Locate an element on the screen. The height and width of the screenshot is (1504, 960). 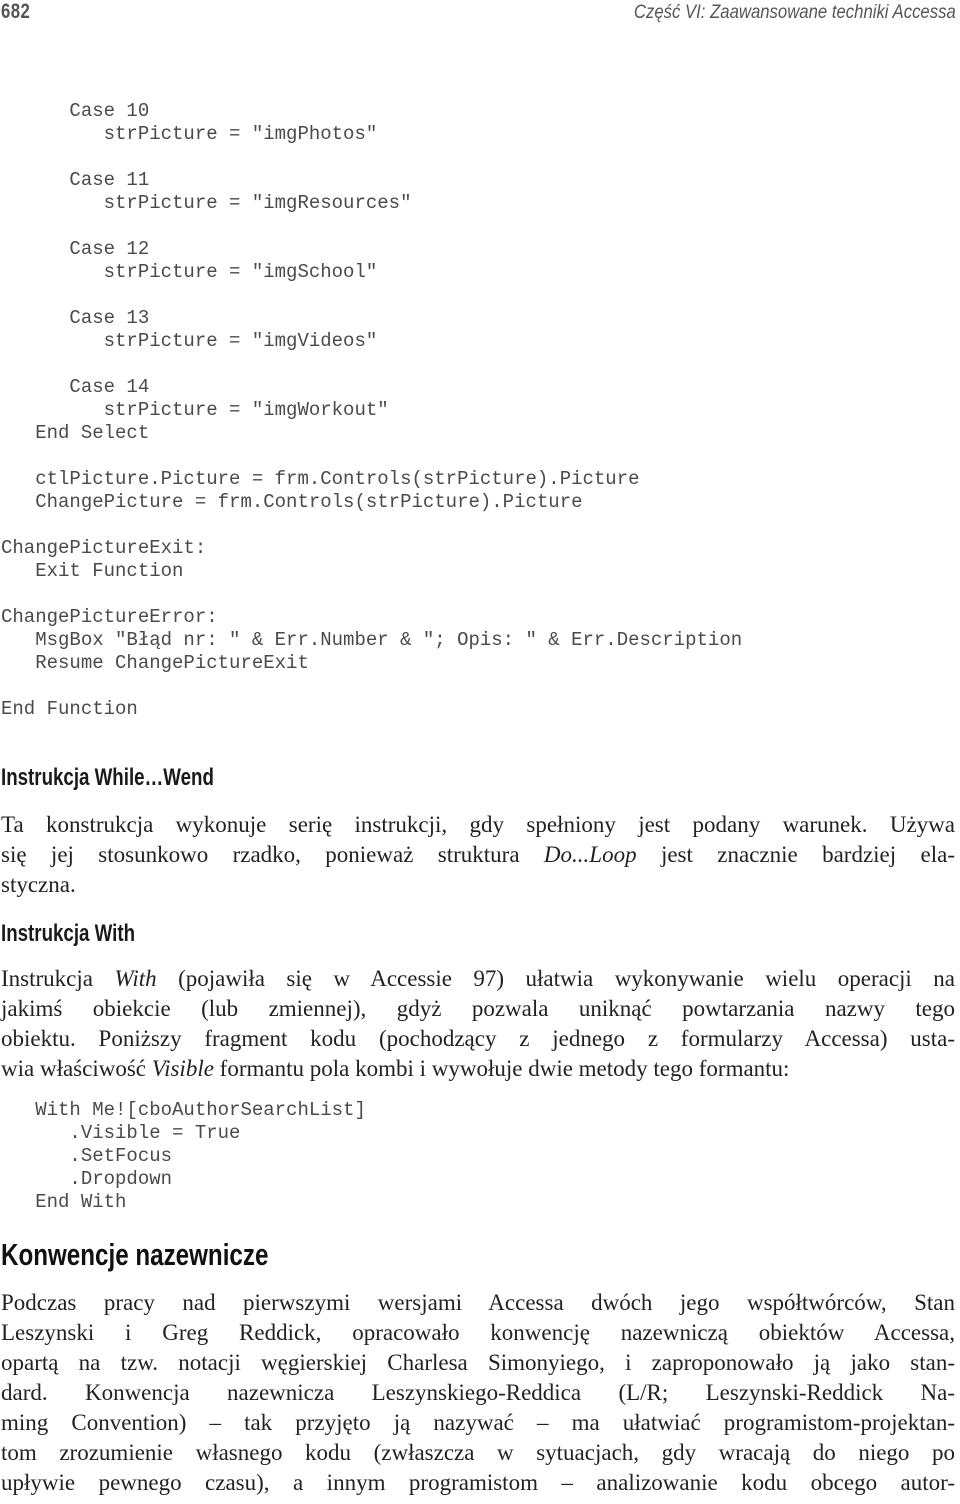
running-title: Część VI: Zaawansowane techniki Accessa is located at coordinates (795, 12).